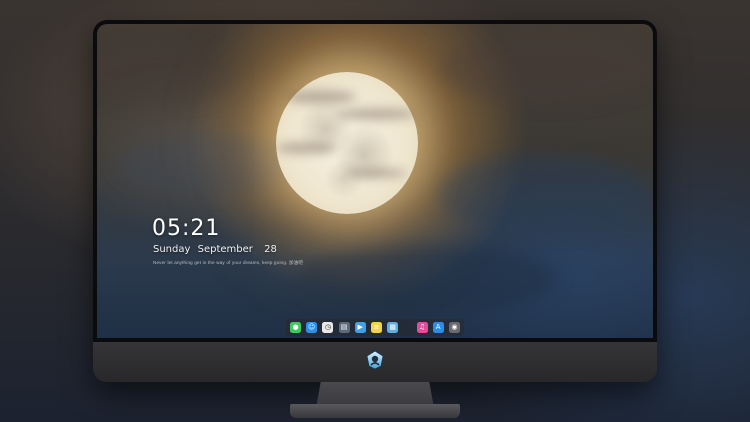 The height and width of the screenshot is (422, 750). What do you see at coordinates (344, 327) in the screenshot?
I see `media-icon: ▤` at bounding box center [344, 327].